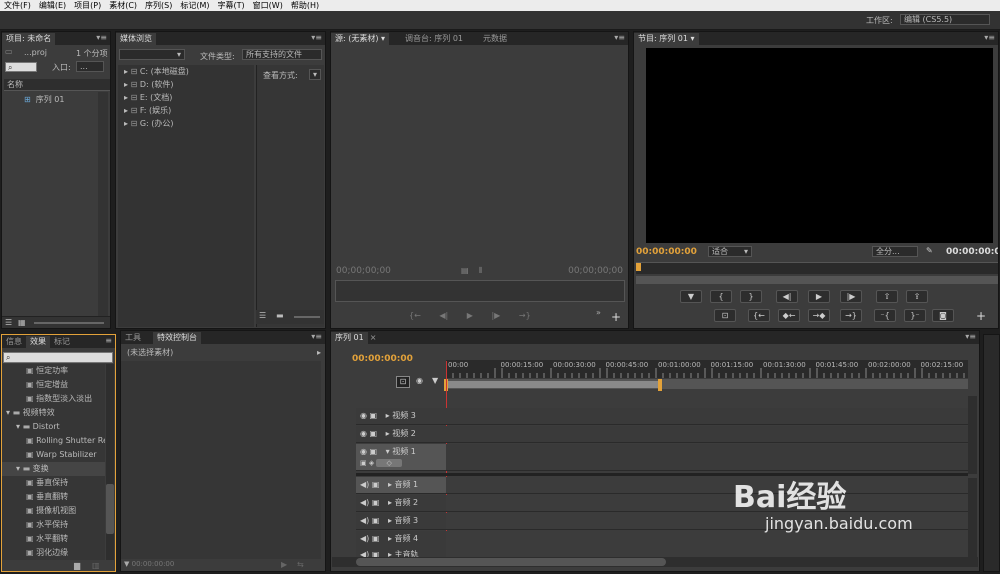 The height and width of the screenshot is (574, 1000). I want to click on tab-info: 信息, so click(14, 342).